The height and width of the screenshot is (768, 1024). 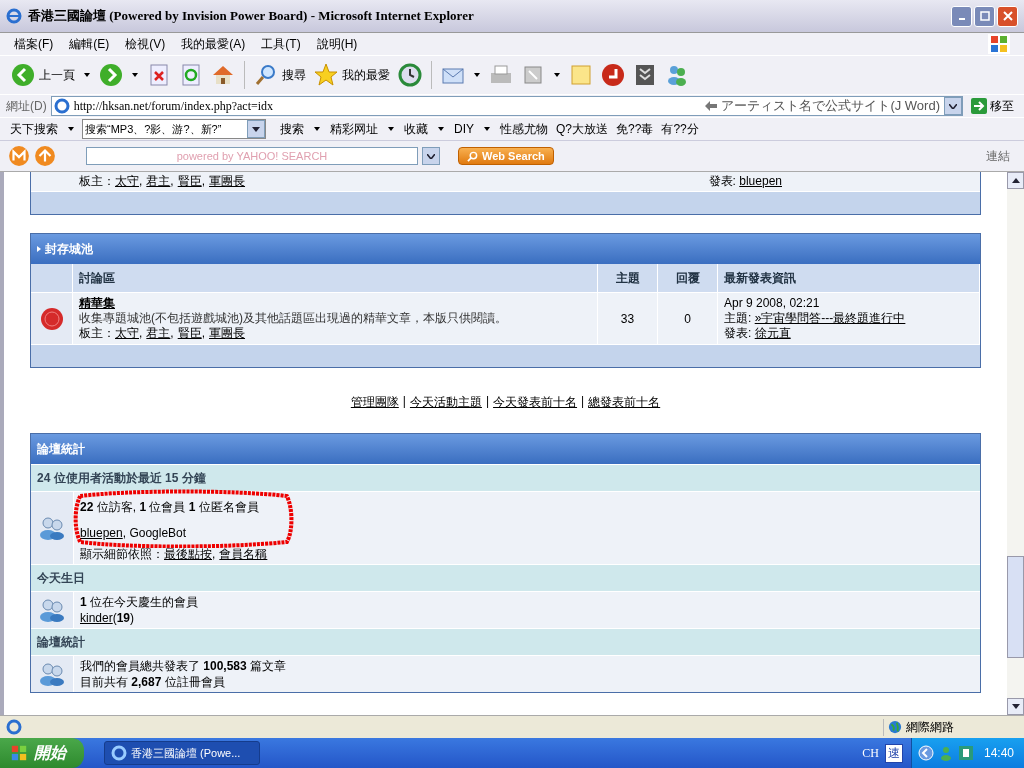 I want to click on stats-text: 22 位訪客, 1 位會員 1 位匿名會員, so click(x=169, y=507).